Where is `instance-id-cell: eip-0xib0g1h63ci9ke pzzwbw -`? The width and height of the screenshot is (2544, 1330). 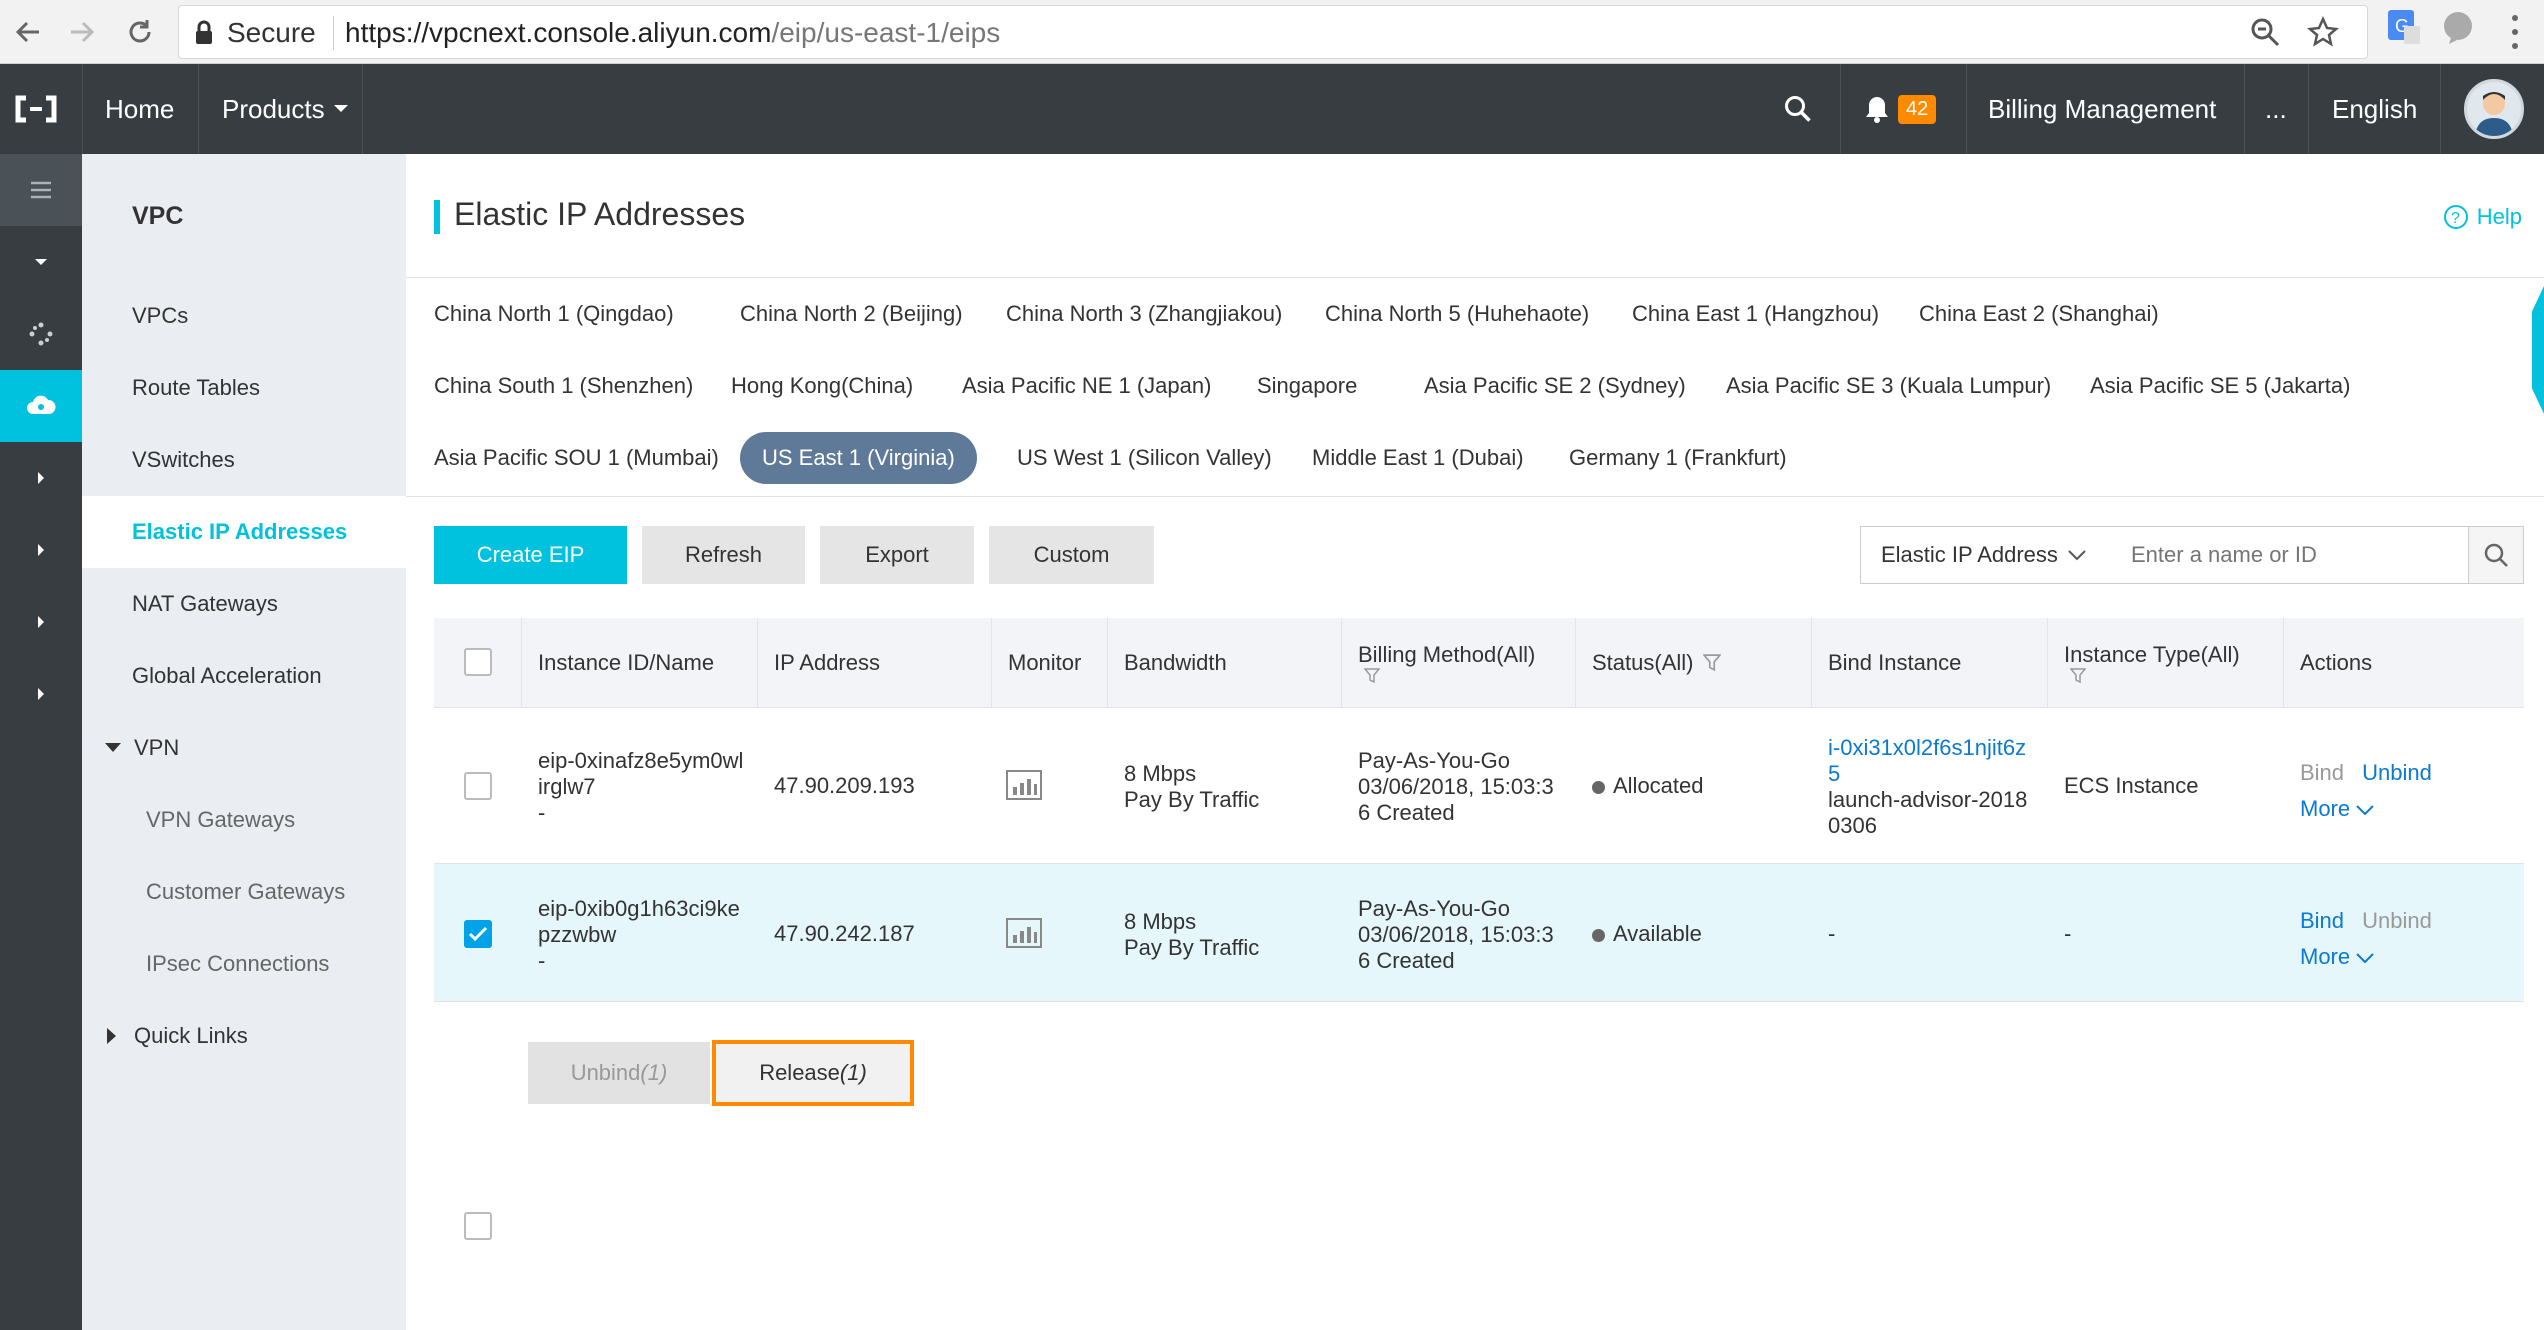
instance-id-cell: eip-0xib0g1h63ci9ke pzzwbw - is located at coordinates (639, 935).